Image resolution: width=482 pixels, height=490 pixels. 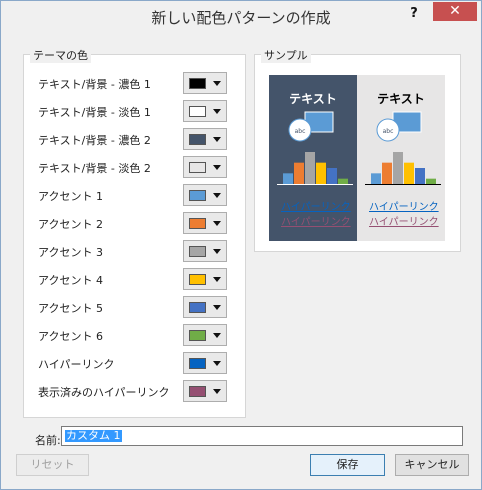 I want to click on name-label: 名前:, so click(x=48, y=440).